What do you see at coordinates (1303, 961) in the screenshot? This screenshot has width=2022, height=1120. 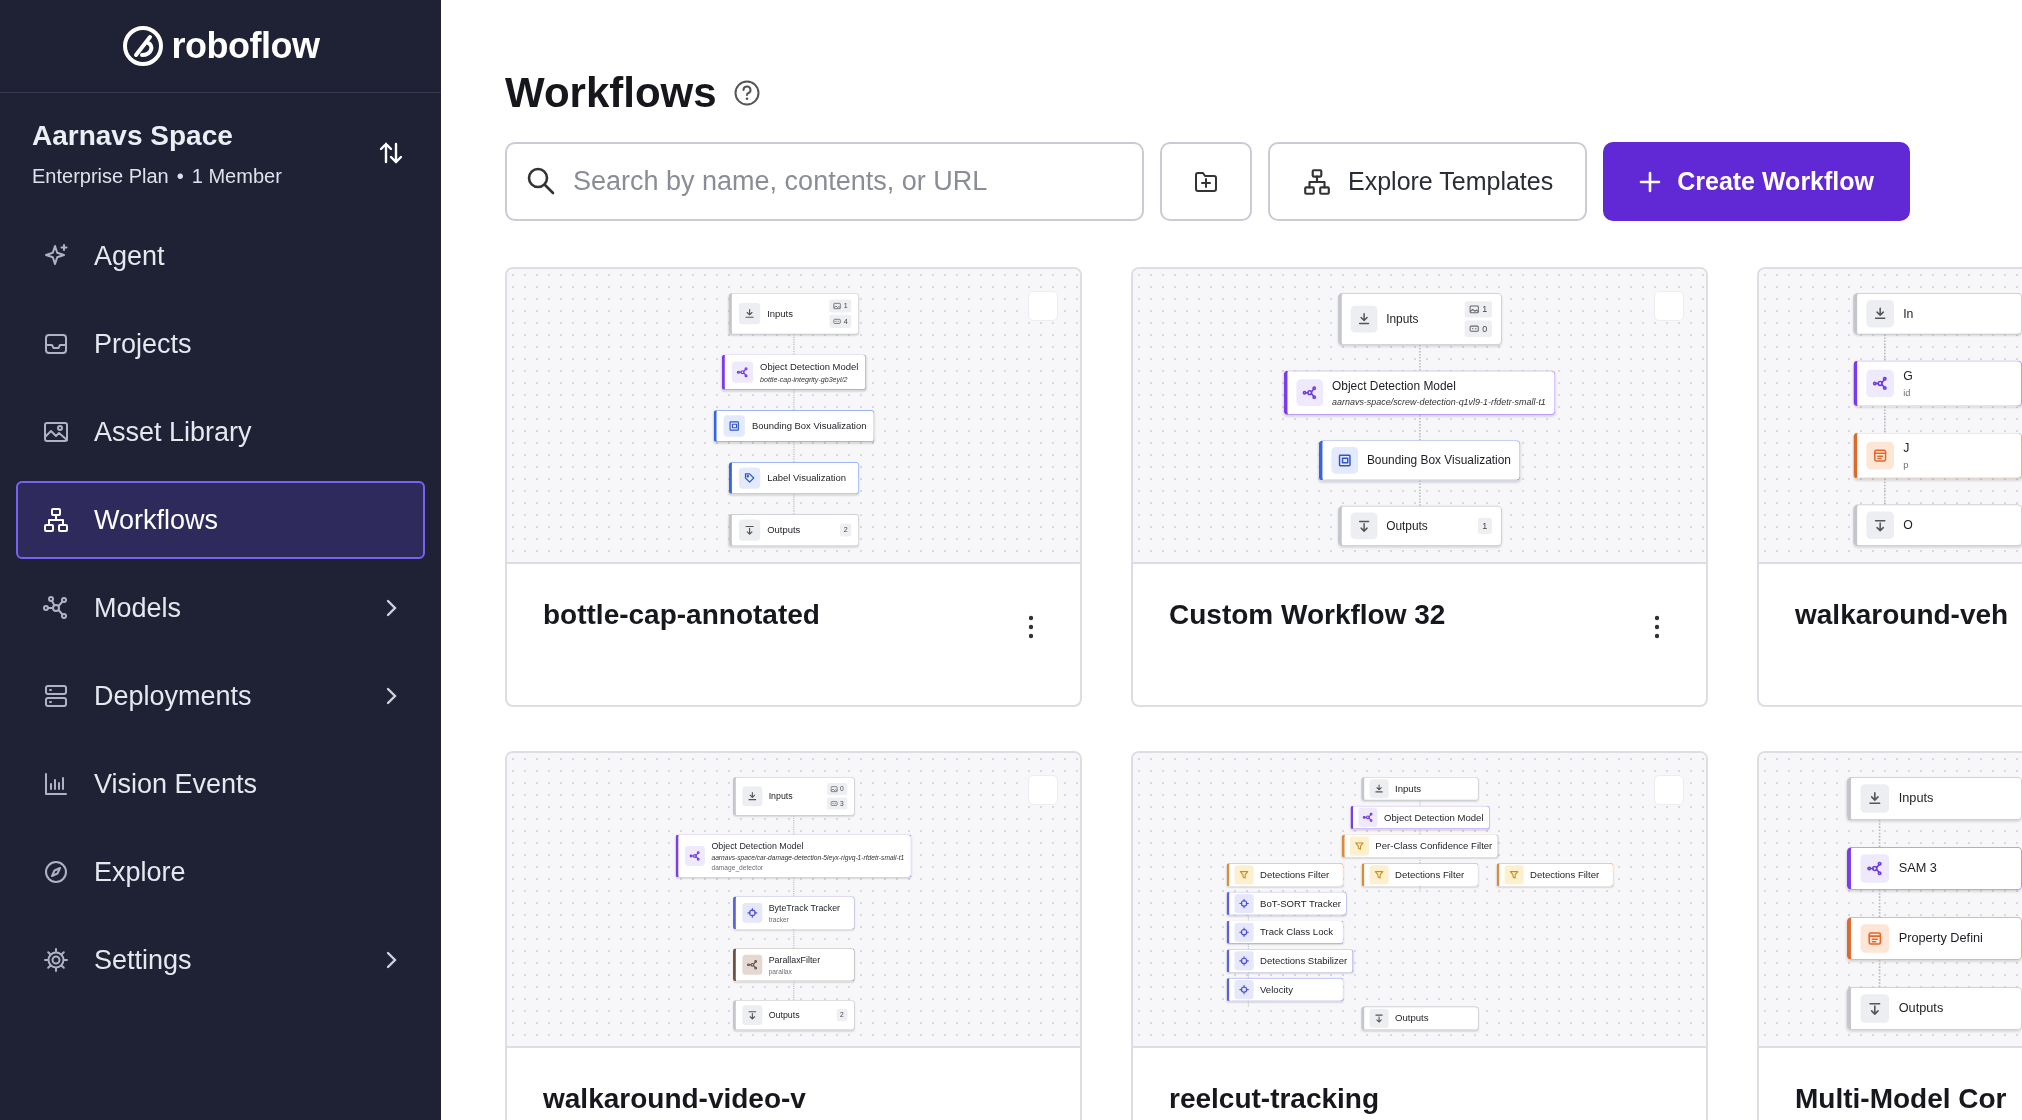 I see `node-title: Detections Stabilizer` at bounding box center [1303, 961].